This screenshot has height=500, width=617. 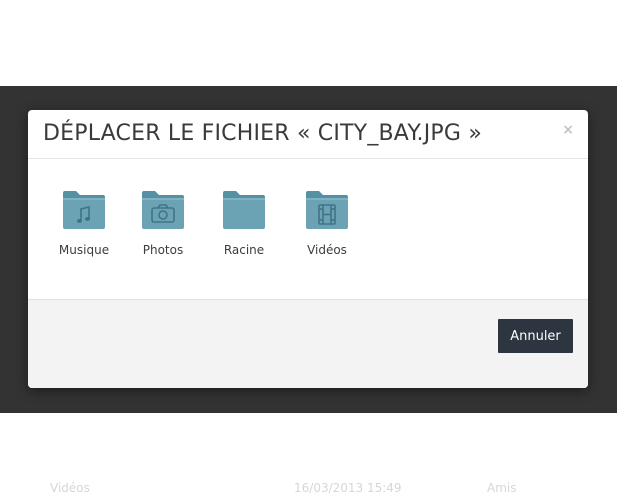 What do you see at coordinates (70, 488) in the screenshot?
I see `background-file-name: Vidéos` at bounding box center [70, 488].